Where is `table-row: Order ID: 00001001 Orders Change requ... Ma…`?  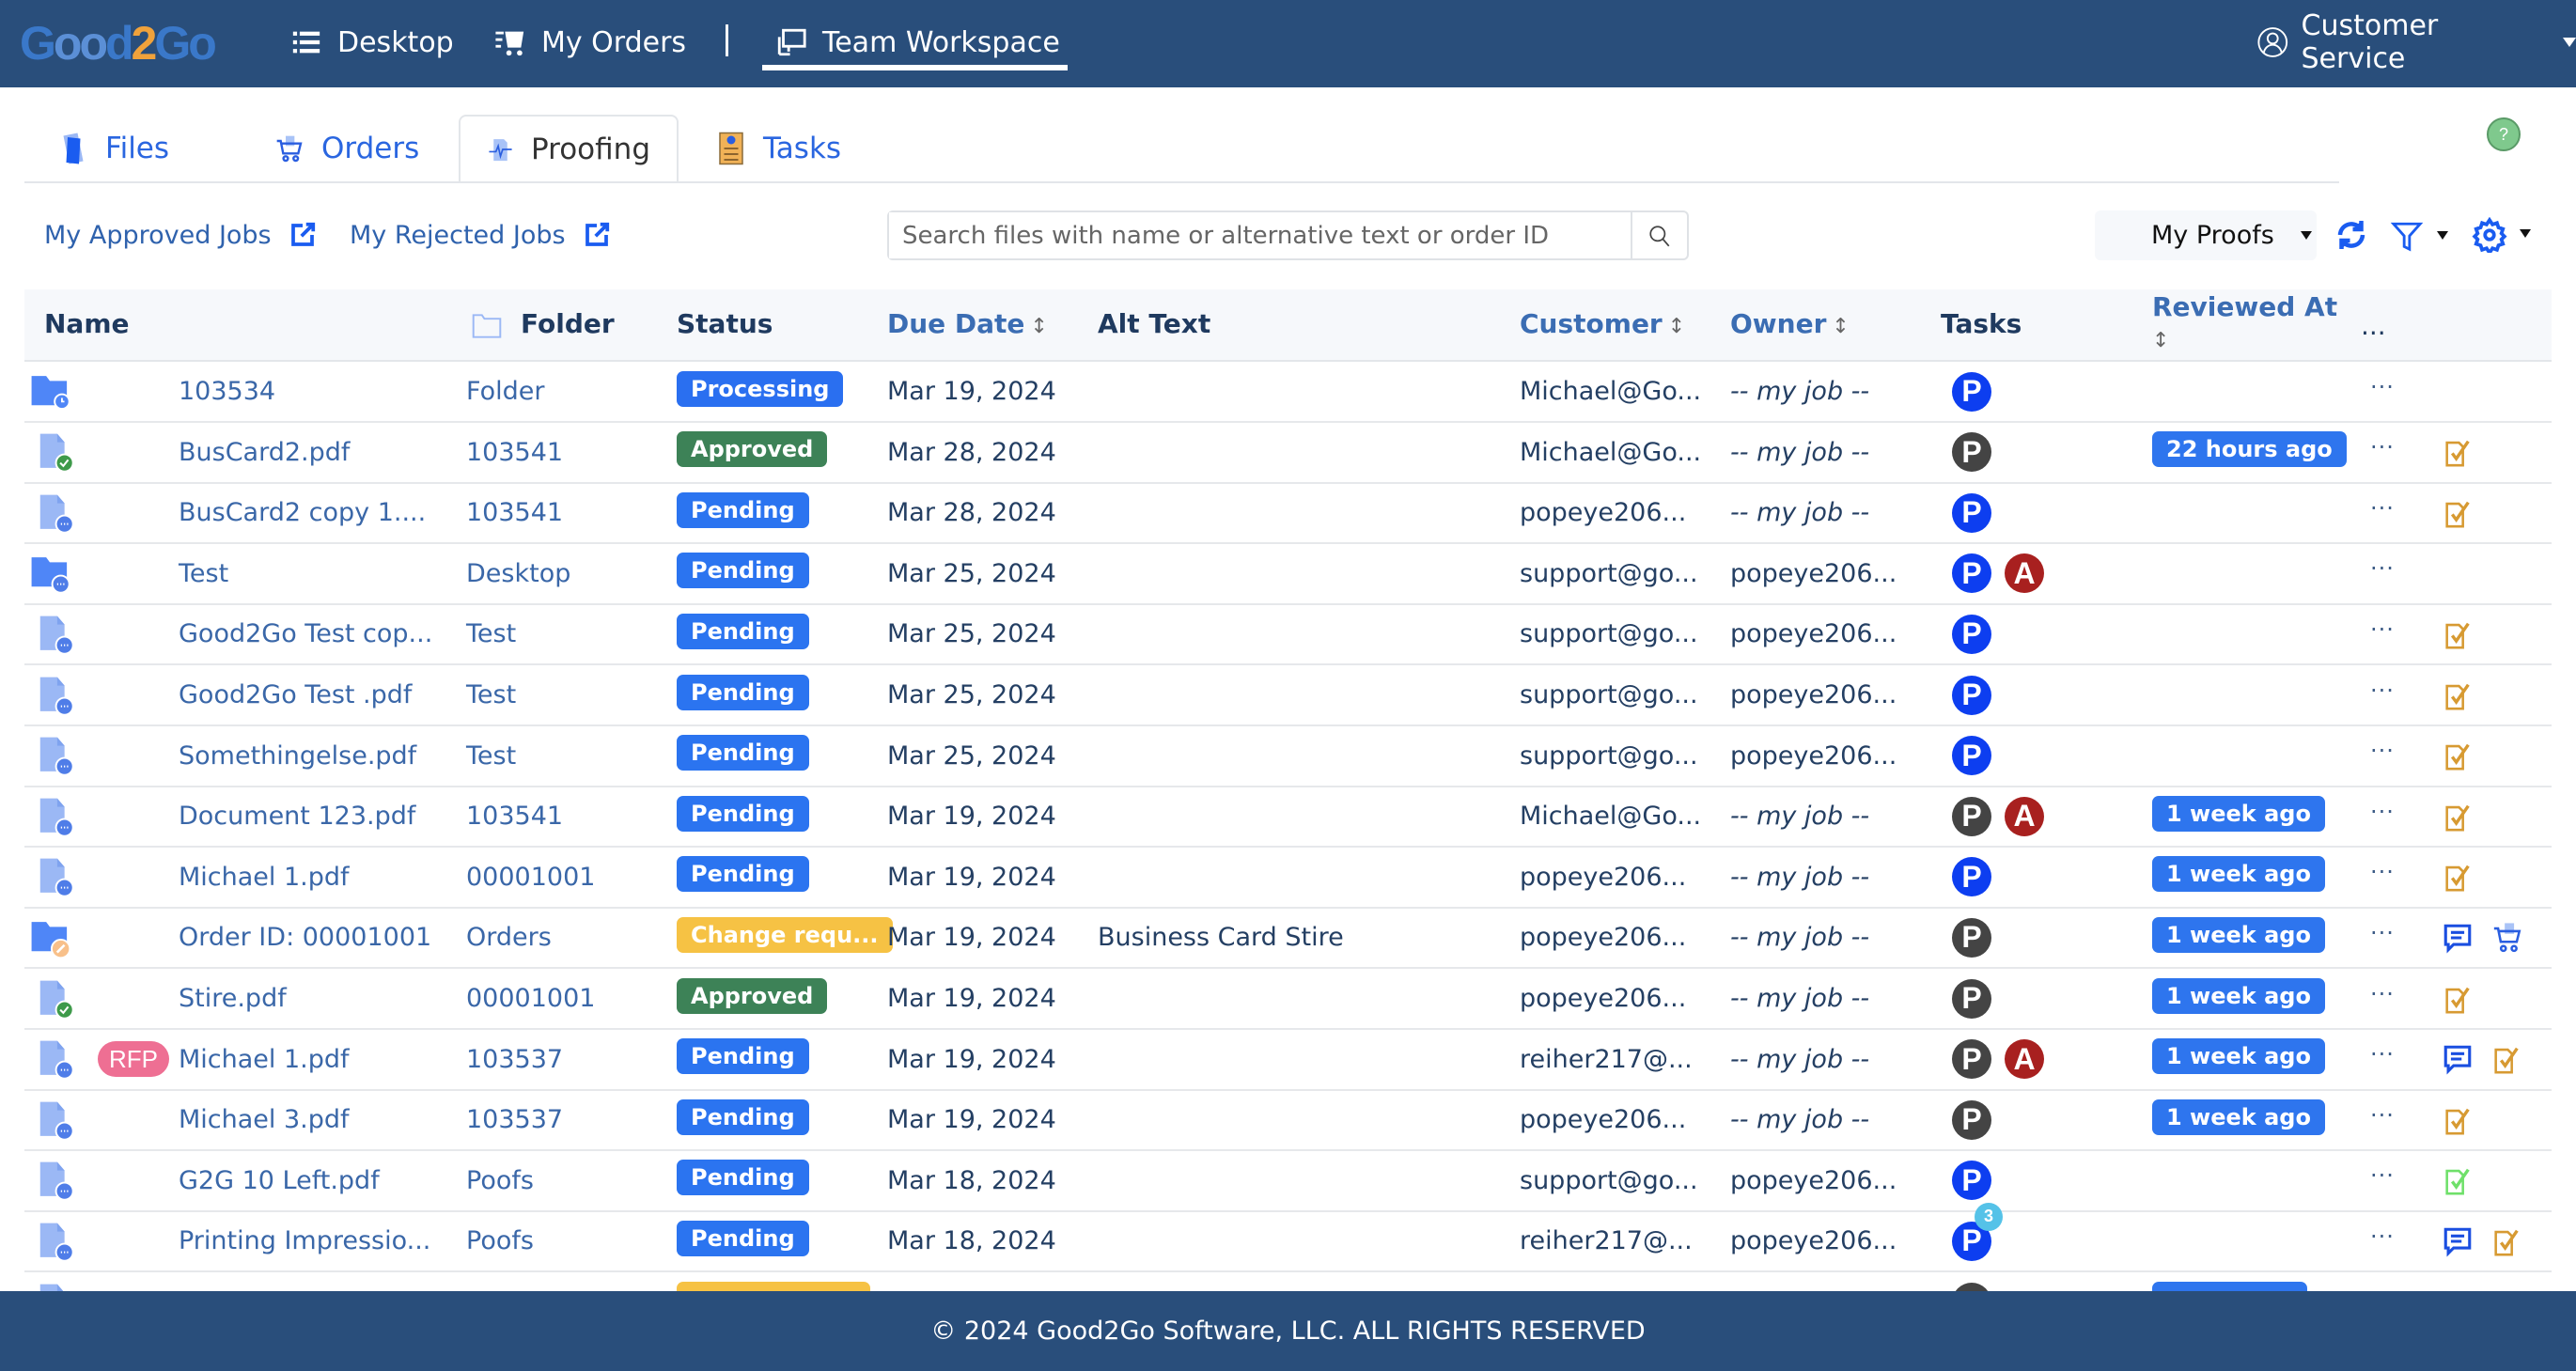 table-row: Order ID: 00001001 Orders Change requ... Ma… is located at coordinates (1288, 939).